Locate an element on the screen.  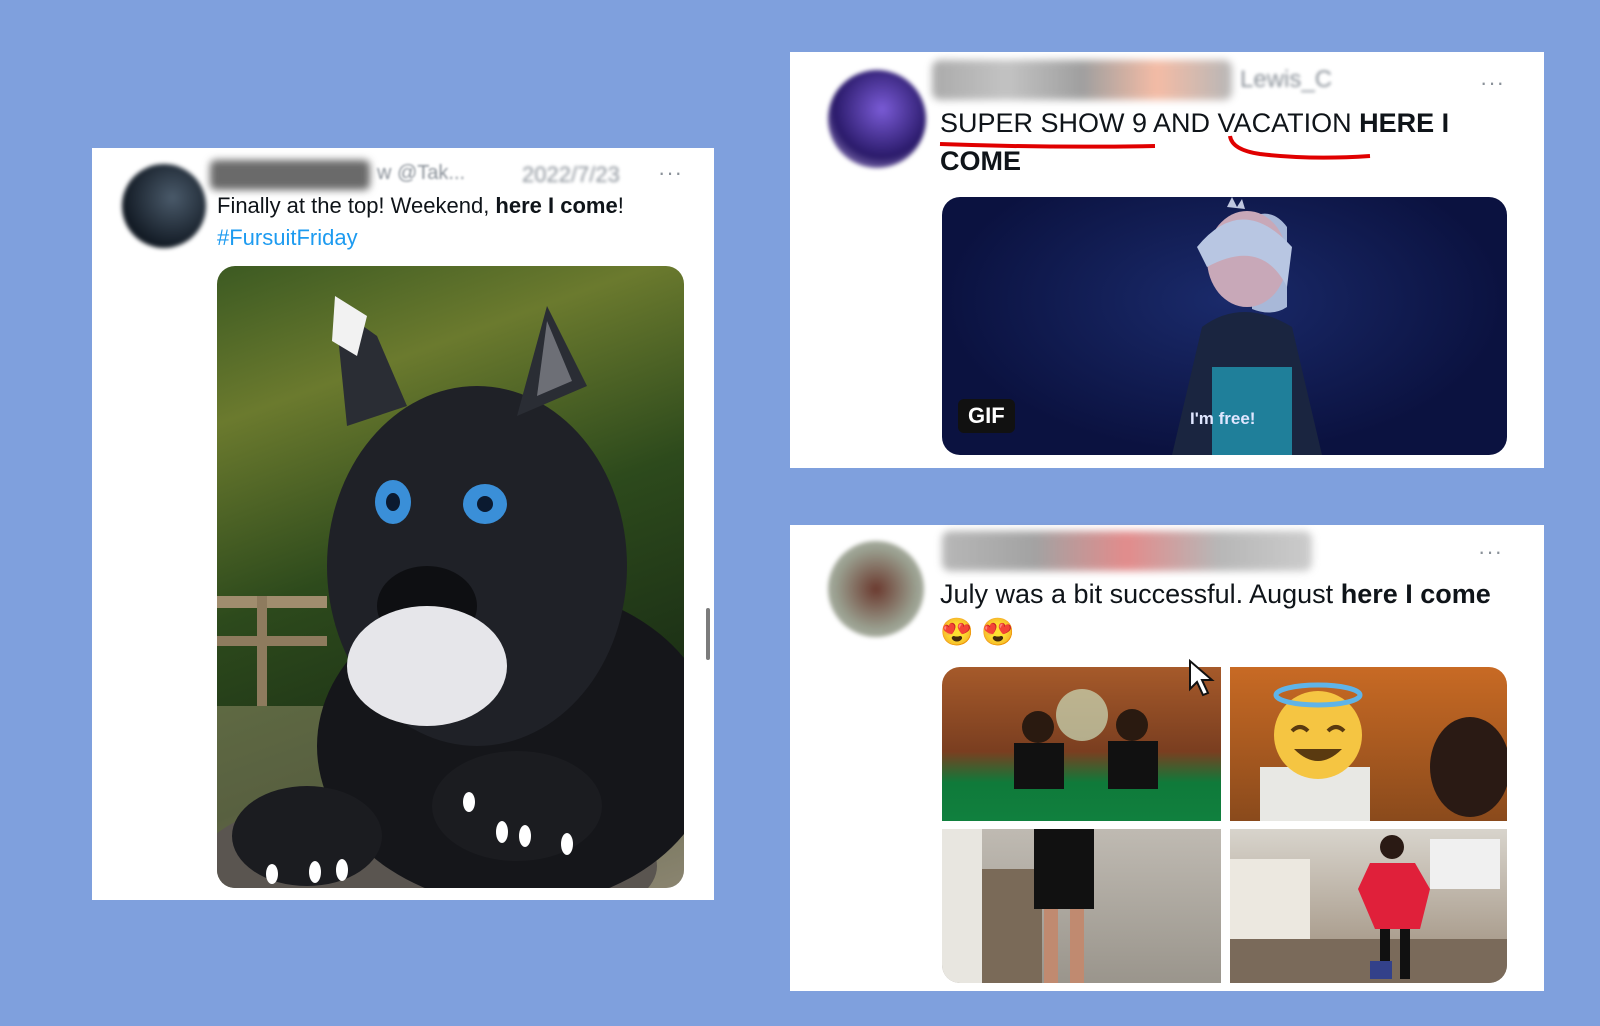
right-top-tweet-handle: Lewis_C is located at coordinates (1286, 80).